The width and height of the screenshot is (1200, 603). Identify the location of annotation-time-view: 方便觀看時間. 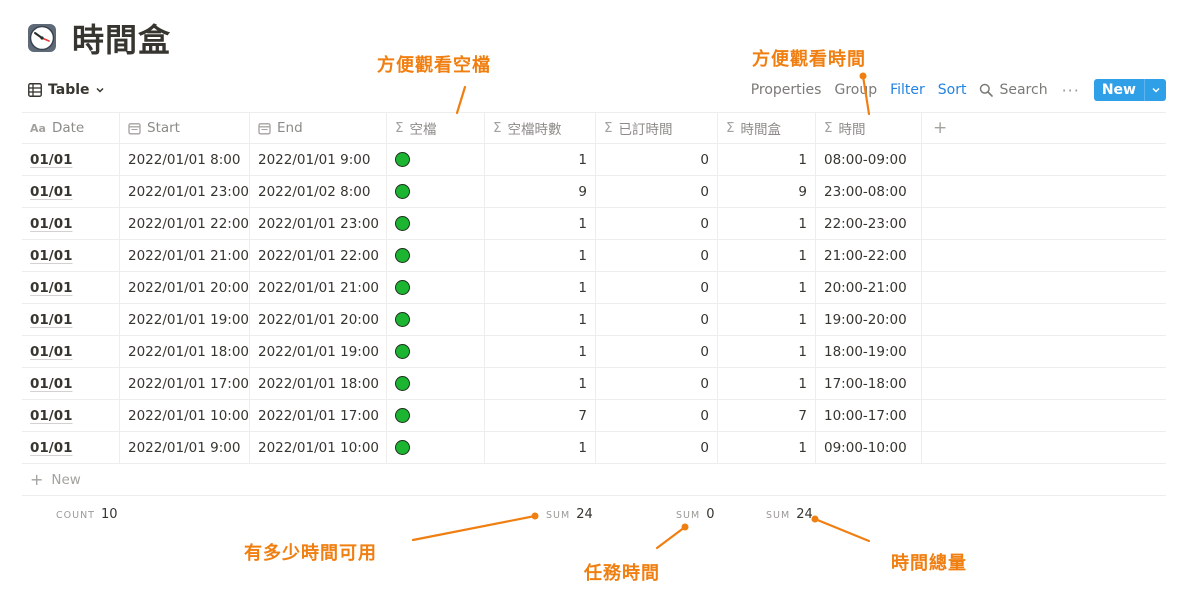
(809, 59).